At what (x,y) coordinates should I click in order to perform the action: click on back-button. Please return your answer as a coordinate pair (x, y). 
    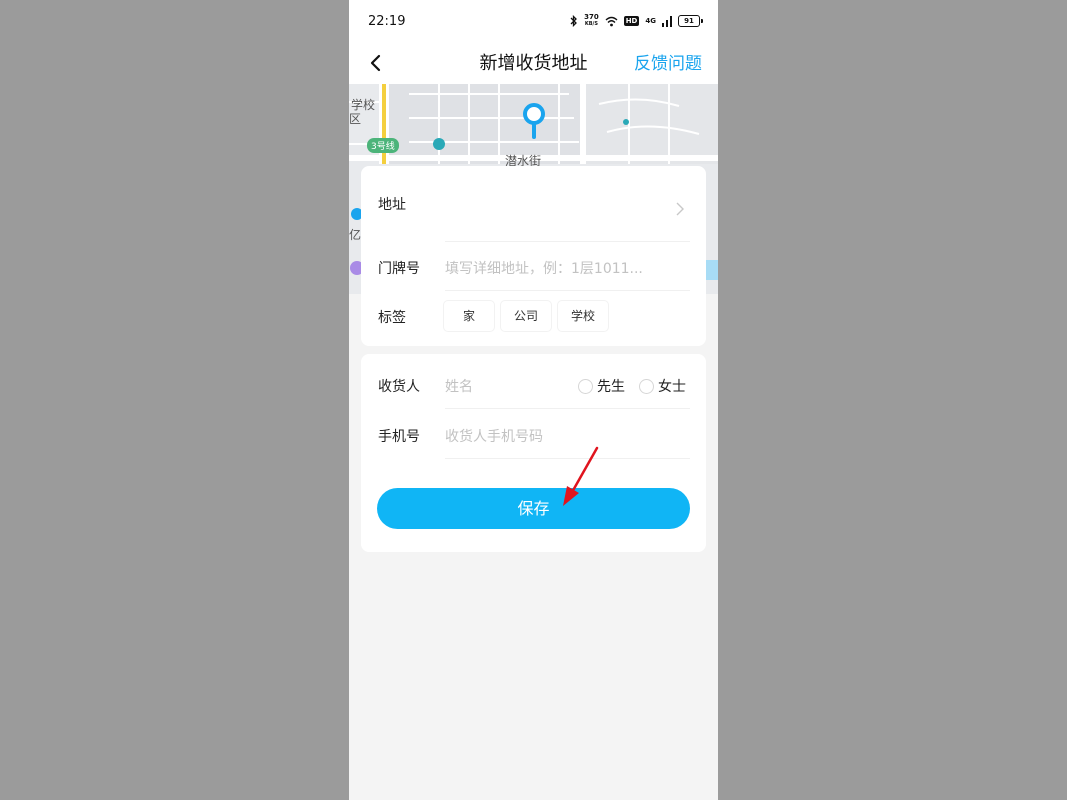
    Looking at the image, I should click on (377, 63).